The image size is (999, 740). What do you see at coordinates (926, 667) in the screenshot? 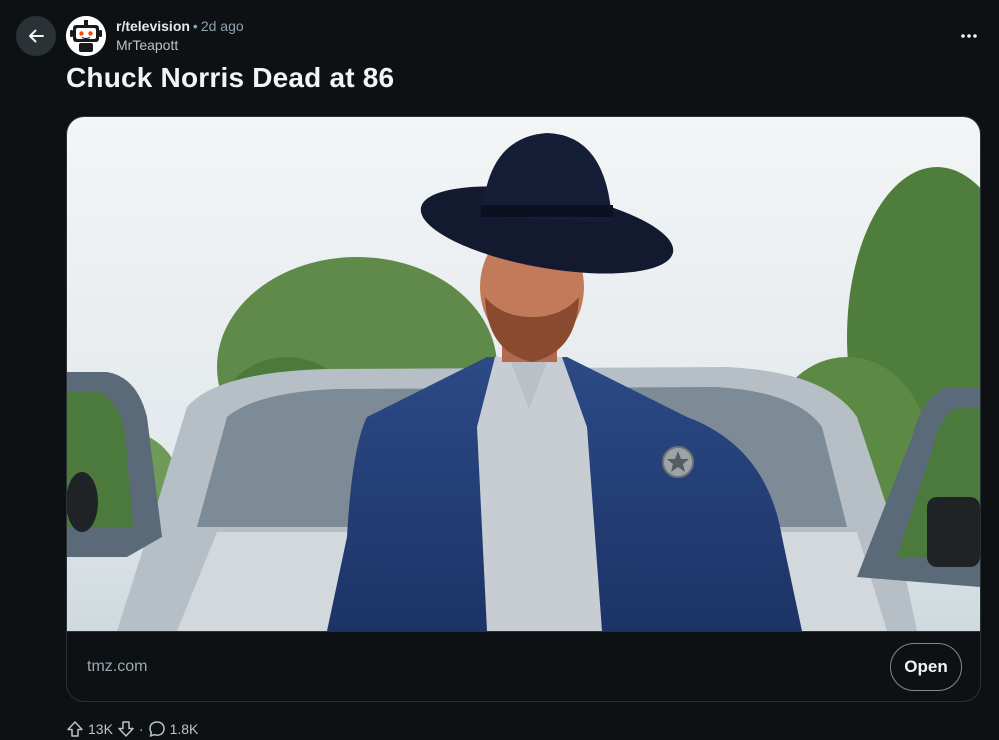
I see `open-link-button: Open` at bounding box center [926, 667].